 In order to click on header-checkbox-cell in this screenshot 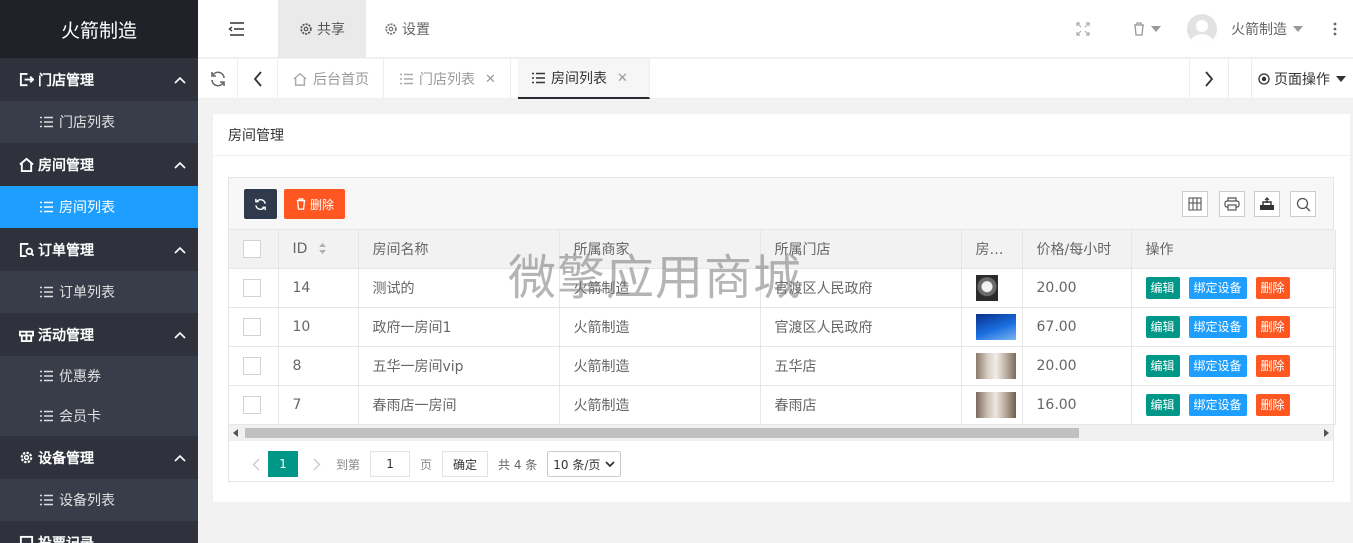, I will do `click(254, 249)`.